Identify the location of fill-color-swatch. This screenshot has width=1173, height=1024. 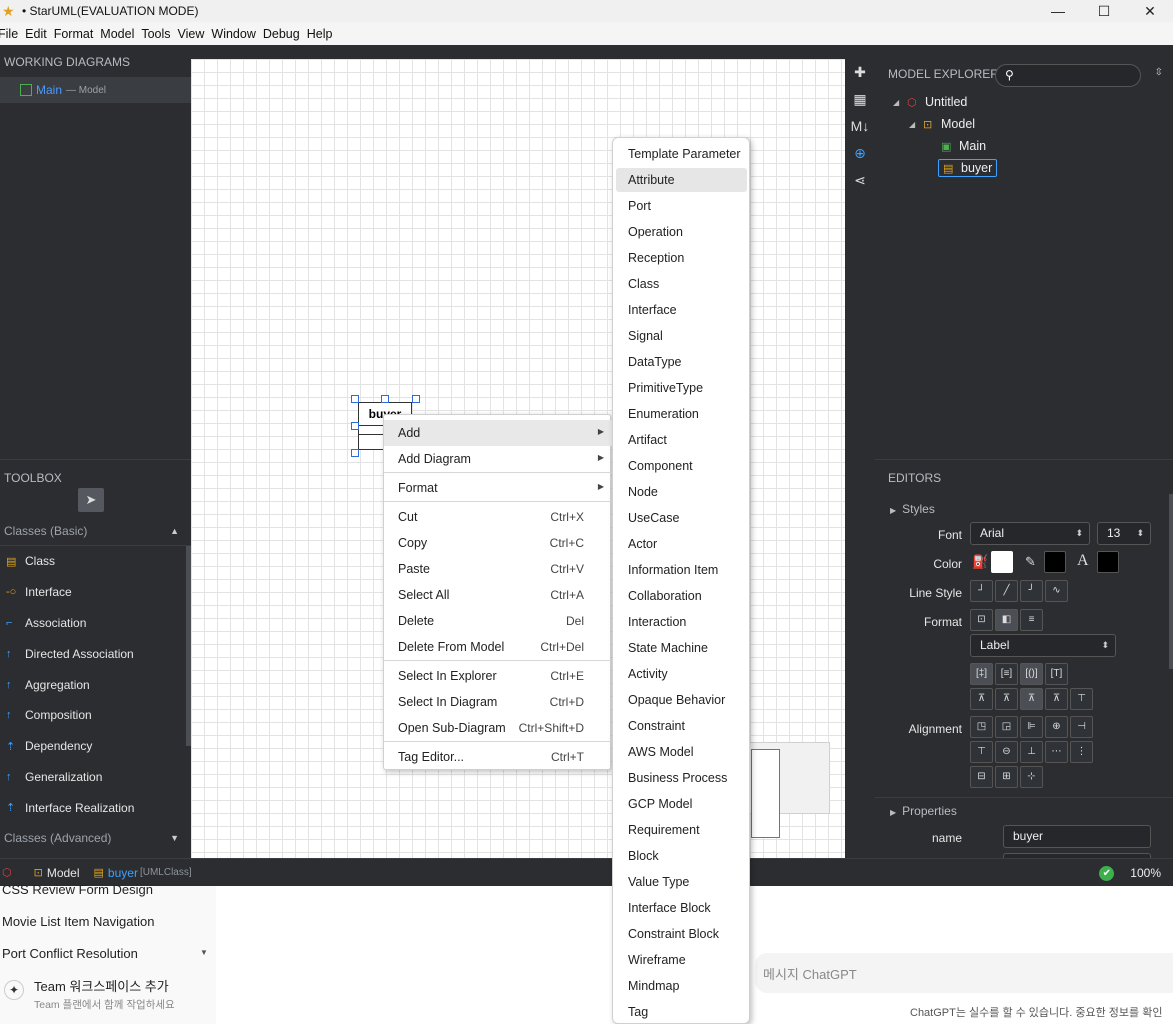
(1002, 562).